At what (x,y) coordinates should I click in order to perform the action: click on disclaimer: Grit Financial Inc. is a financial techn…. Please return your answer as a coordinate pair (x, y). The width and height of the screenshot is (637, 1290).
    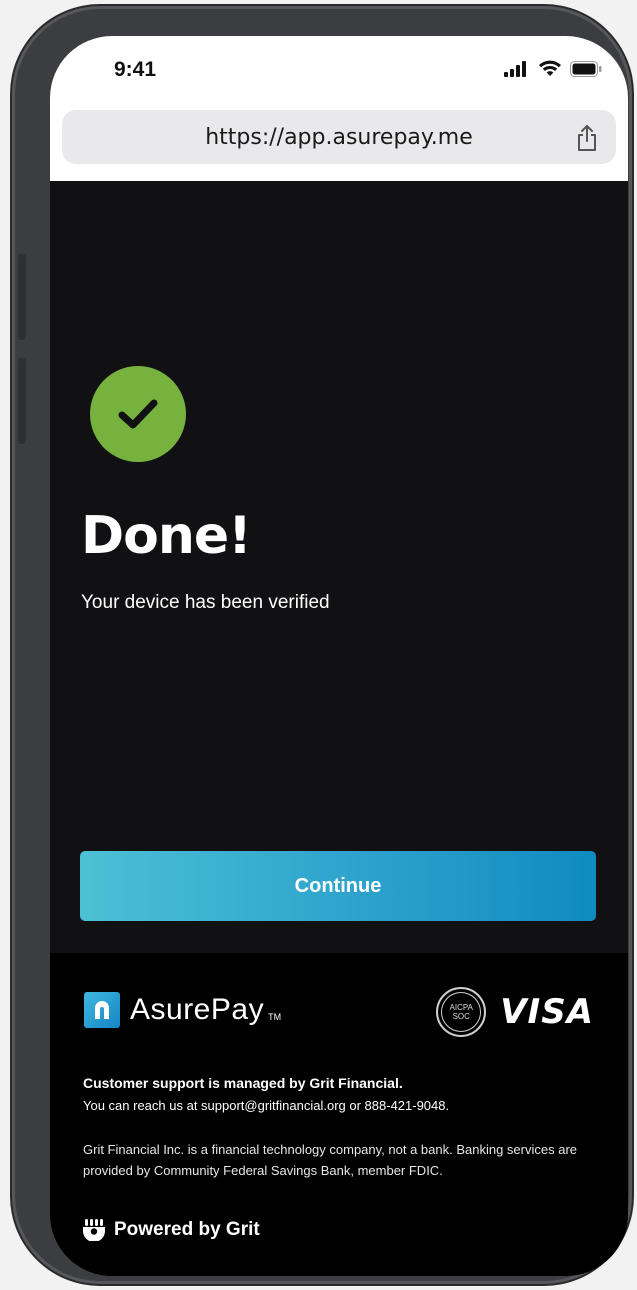
    Looking at the image, I should click on (330, 1160).